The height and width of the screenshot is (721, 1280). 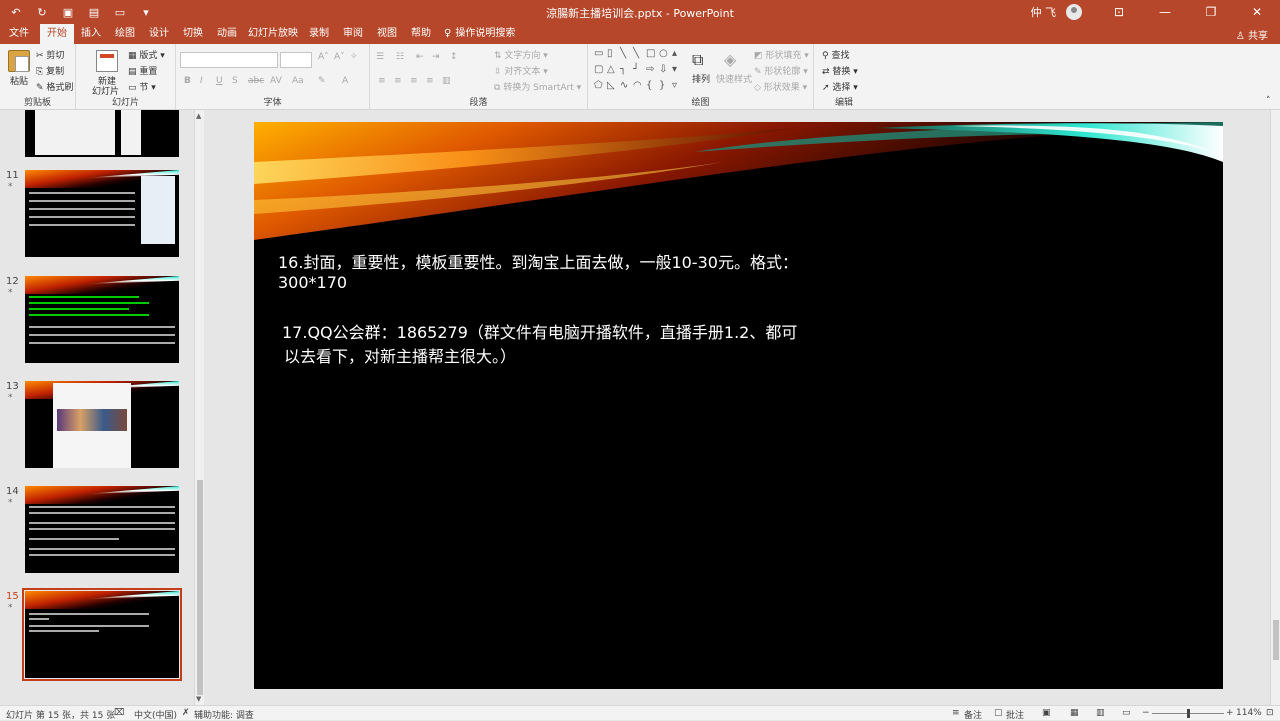 I want to click on restore-icon: ❐, so click(x=1211, y=12).